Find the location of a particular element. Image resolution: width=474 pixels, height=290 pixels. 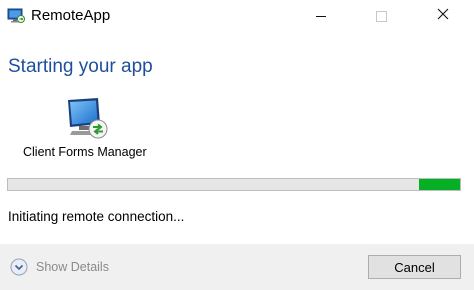

progress-indicator is located at coordinates (439, 184).